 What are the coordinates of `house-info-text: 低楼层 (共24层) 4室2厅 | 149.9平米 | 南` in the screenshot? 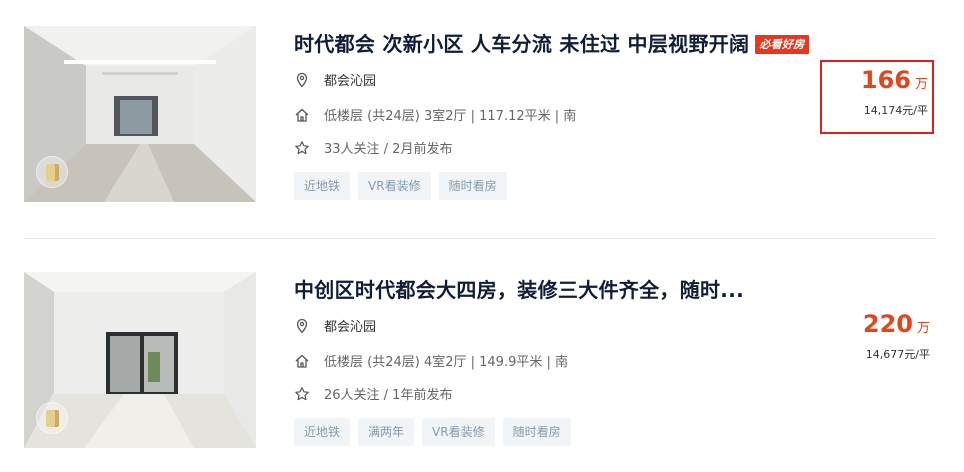 It's located at (446, 362).